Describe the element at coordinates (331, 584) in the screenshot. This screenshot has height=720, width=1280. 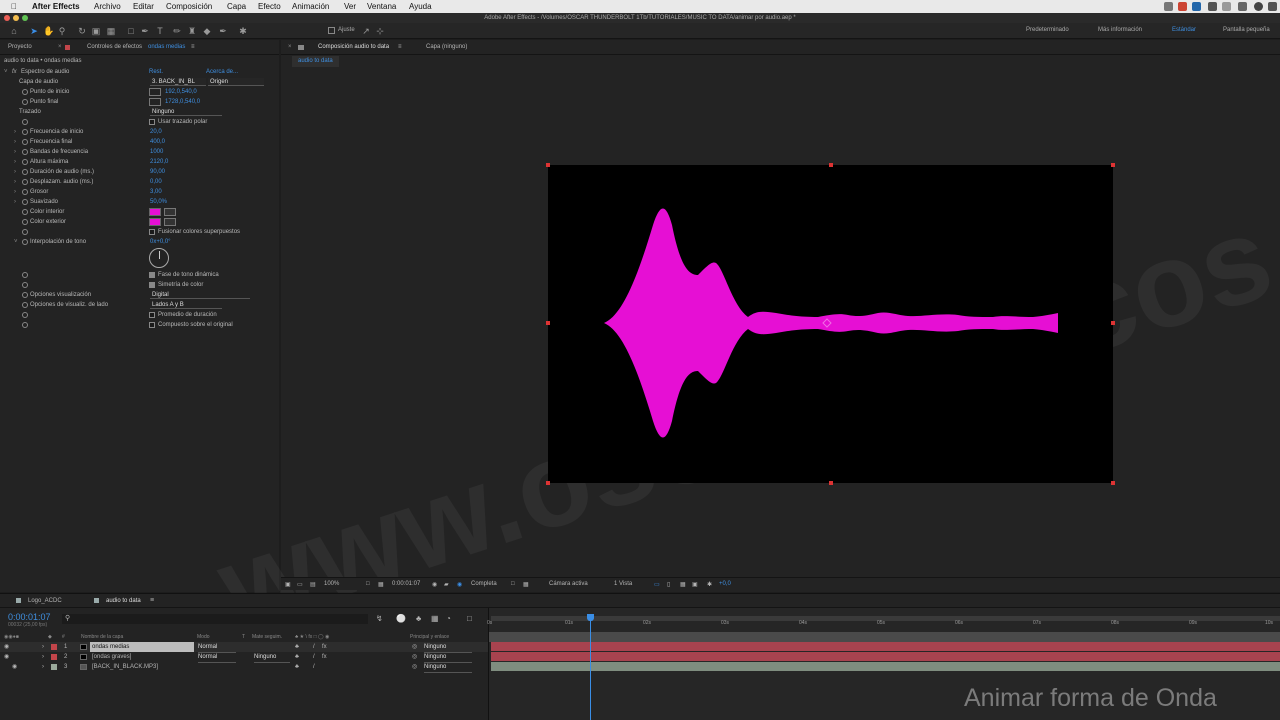
I see `zoom-dropdown: 100%` at that location.